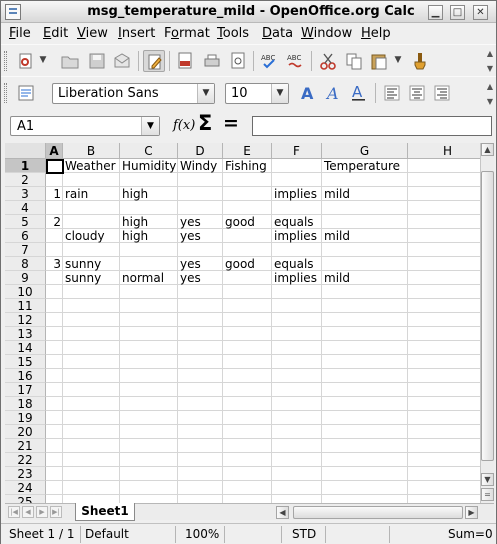 This screenshot has height=544, width=497. Describe the element at coordinates (55, 33) in the screenshot. I see `menu-edit: Edit` at that location.